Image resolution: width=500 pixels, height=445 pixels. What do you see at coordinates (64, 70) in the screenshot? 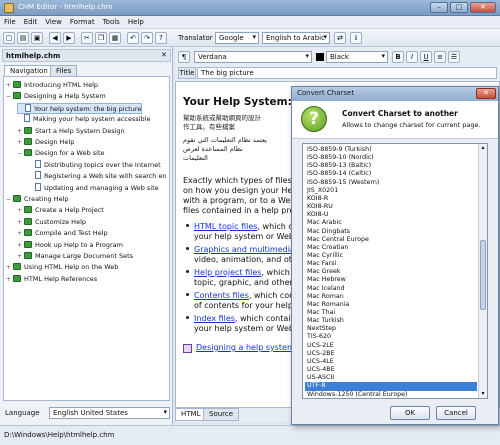
I see `tab-files: Files` at bounding box center [64, 70].